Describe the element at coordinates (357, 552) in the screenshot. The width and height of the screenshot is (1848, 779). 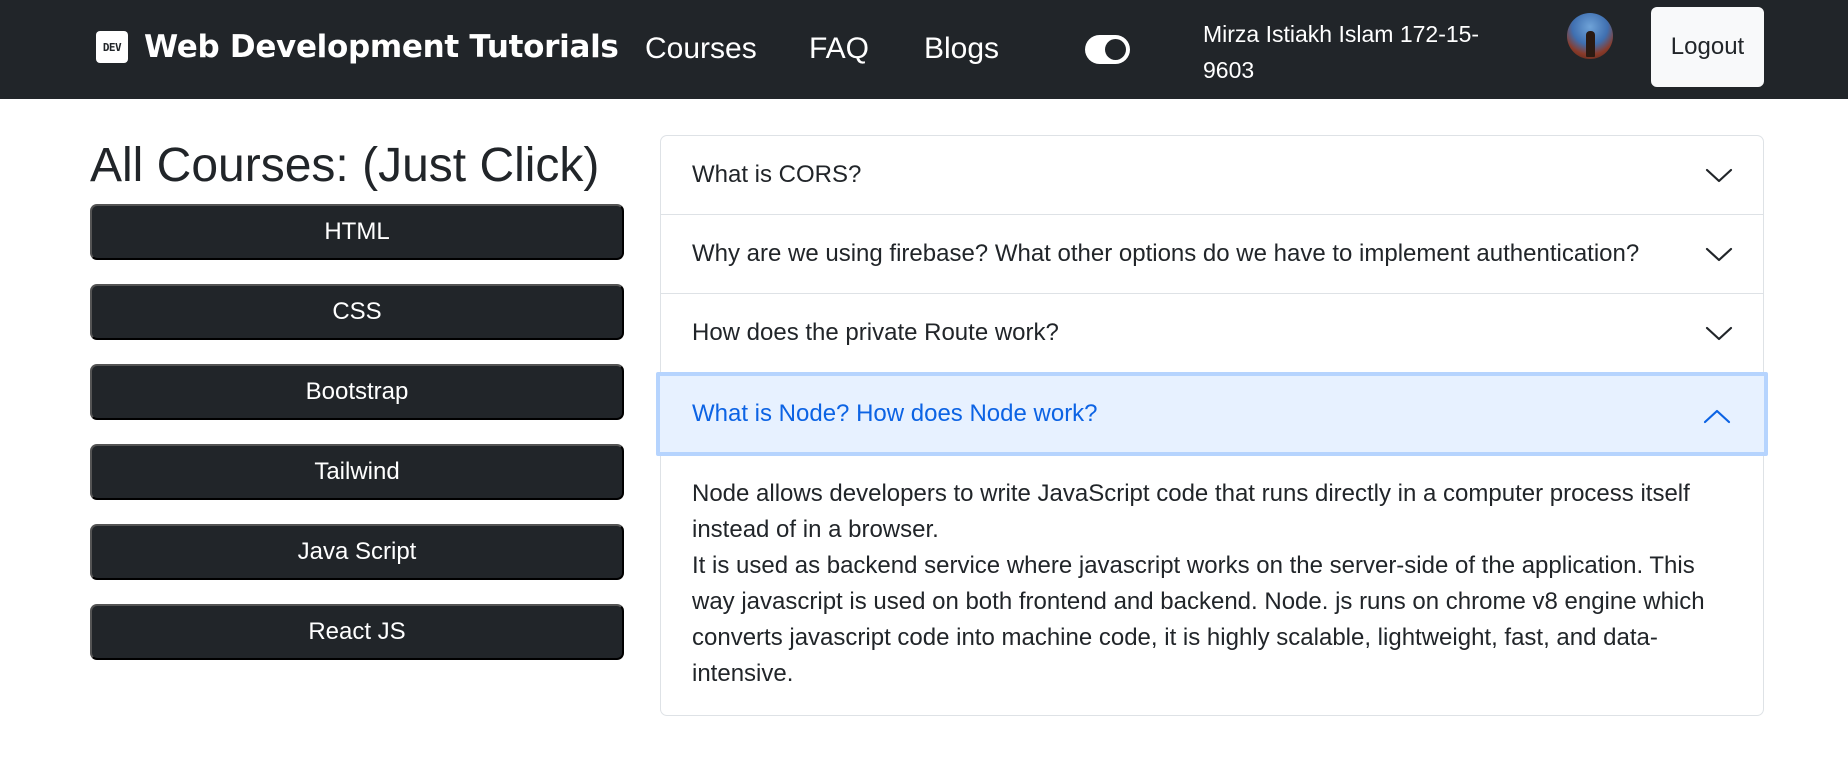
I see `course-button-javascript: Java Script` at that location.